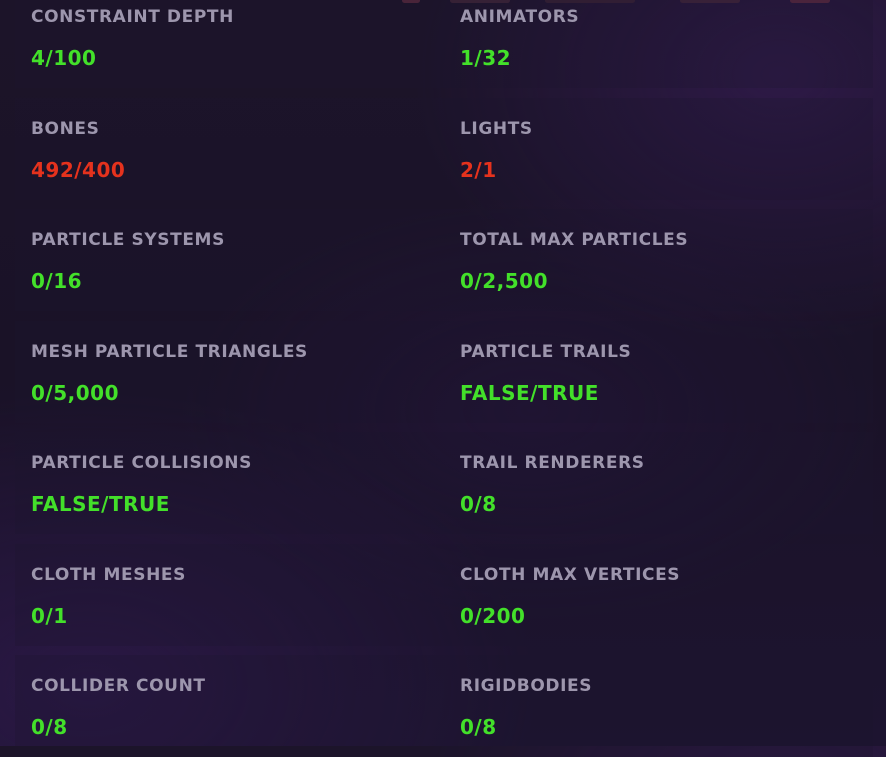 The width and height of the screenshot is (886, 757). What do you see at coordinates (478, 169) in the screenshot?
I see `stat-value: 2/1` at bounding box center [478, 169].